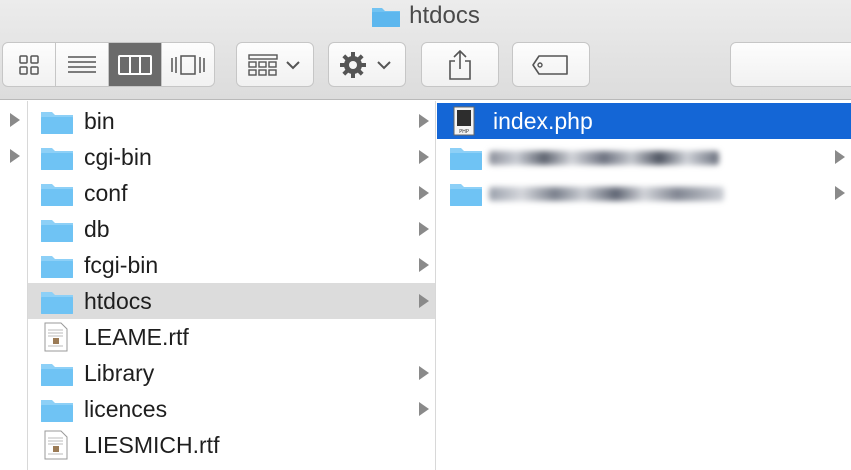 This screenshot has height=470, width=851. What do you see at coordinates (97, 228) in the screenshot?
I see `item-label: db` at bounding box center [97, 228].